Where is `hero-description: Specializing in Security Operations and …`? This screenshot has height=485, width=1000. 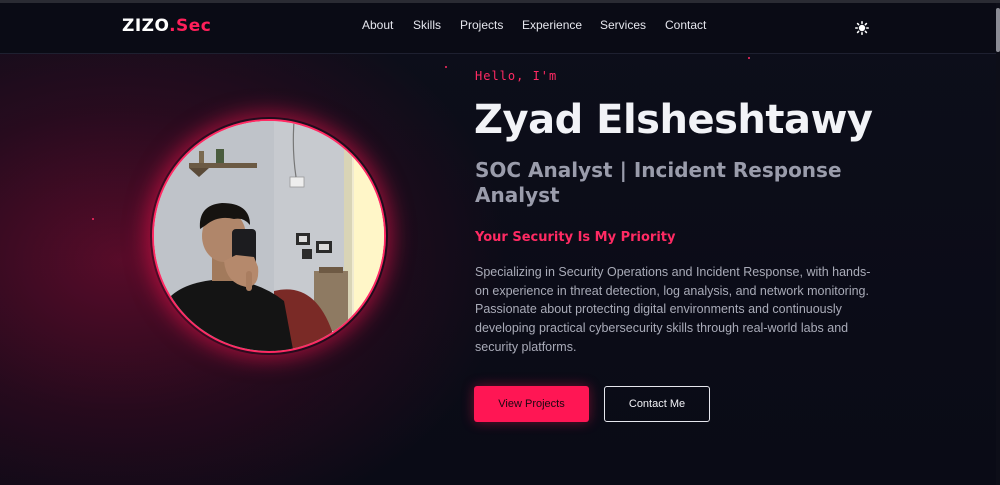 hero-description: Specializing in Security Operations and … is located at coordinates (673, 309).